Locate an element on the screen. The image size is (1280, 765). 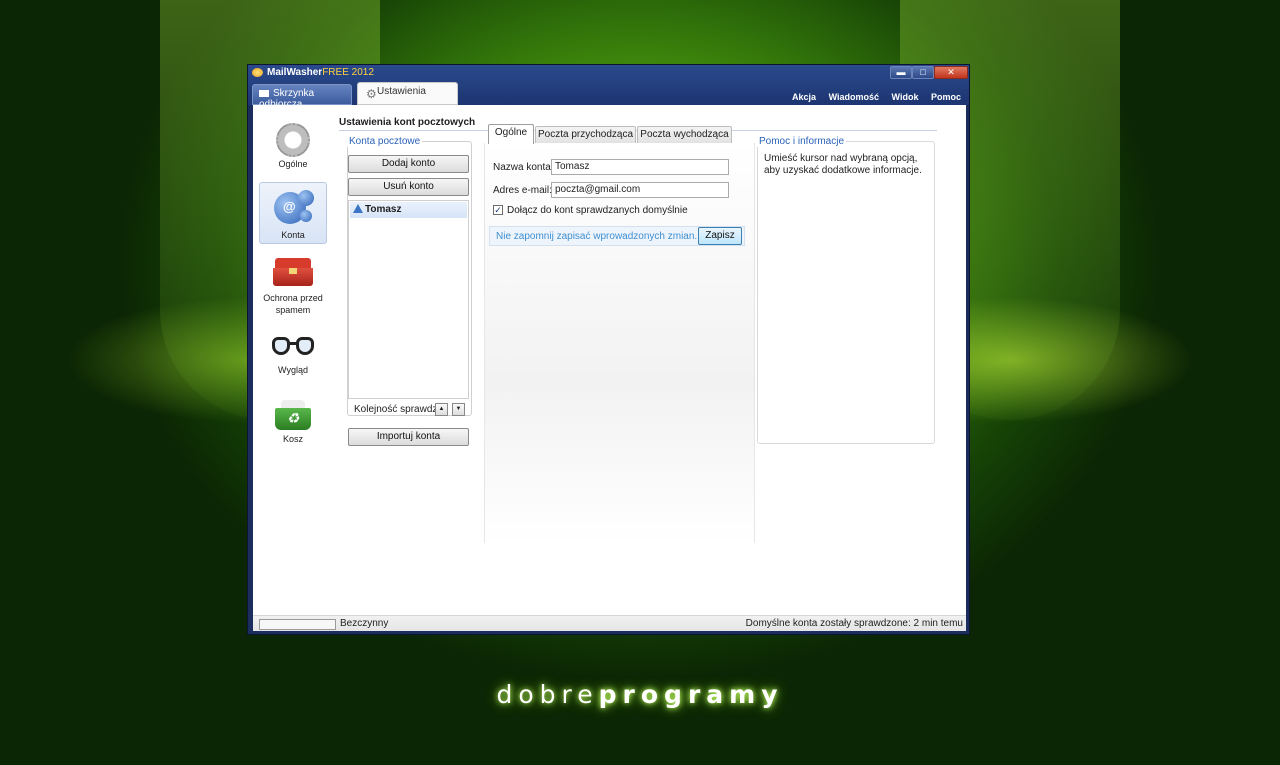
app-title: MailWasherFREE 2012 is located at coordinates (320, 72).